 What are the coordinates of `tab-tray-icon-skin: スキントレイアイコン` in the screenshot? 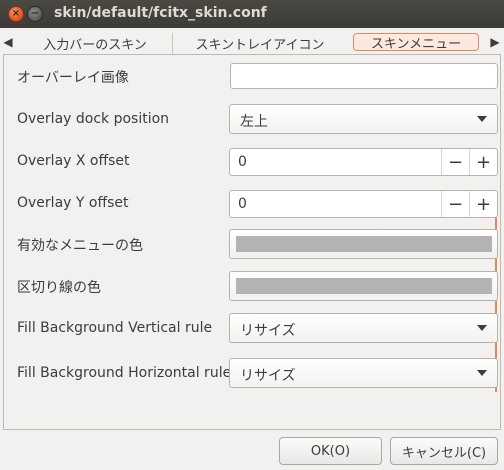 It's located at (260, 43).